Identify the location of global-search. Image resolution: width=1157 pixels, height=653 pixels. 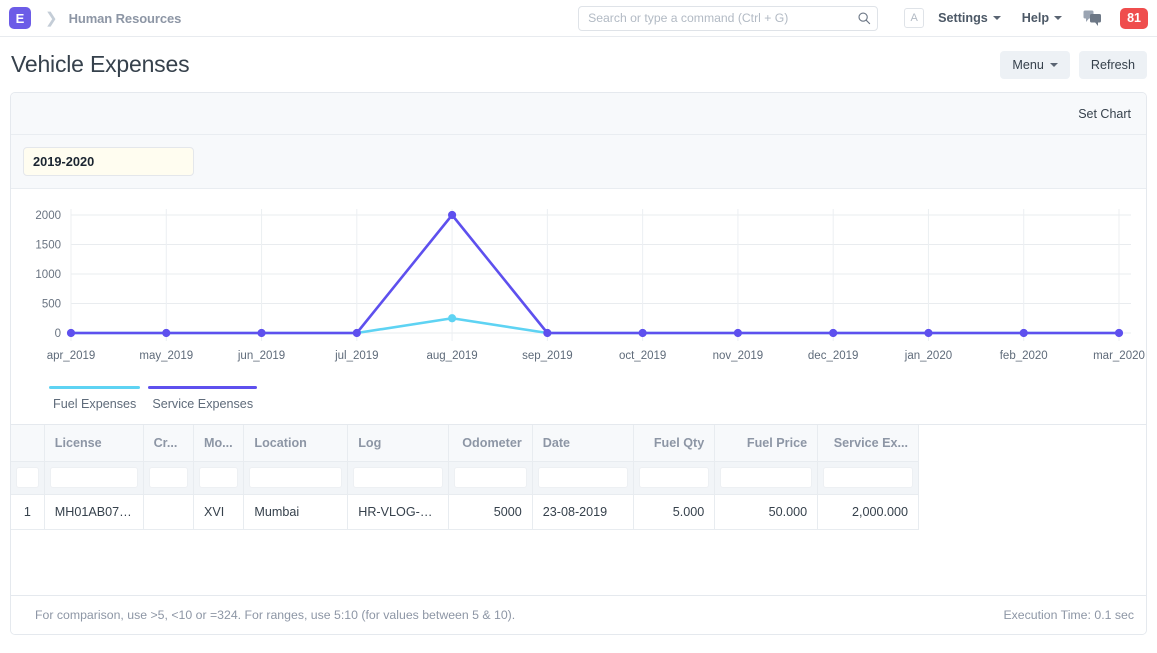
(728, 18).